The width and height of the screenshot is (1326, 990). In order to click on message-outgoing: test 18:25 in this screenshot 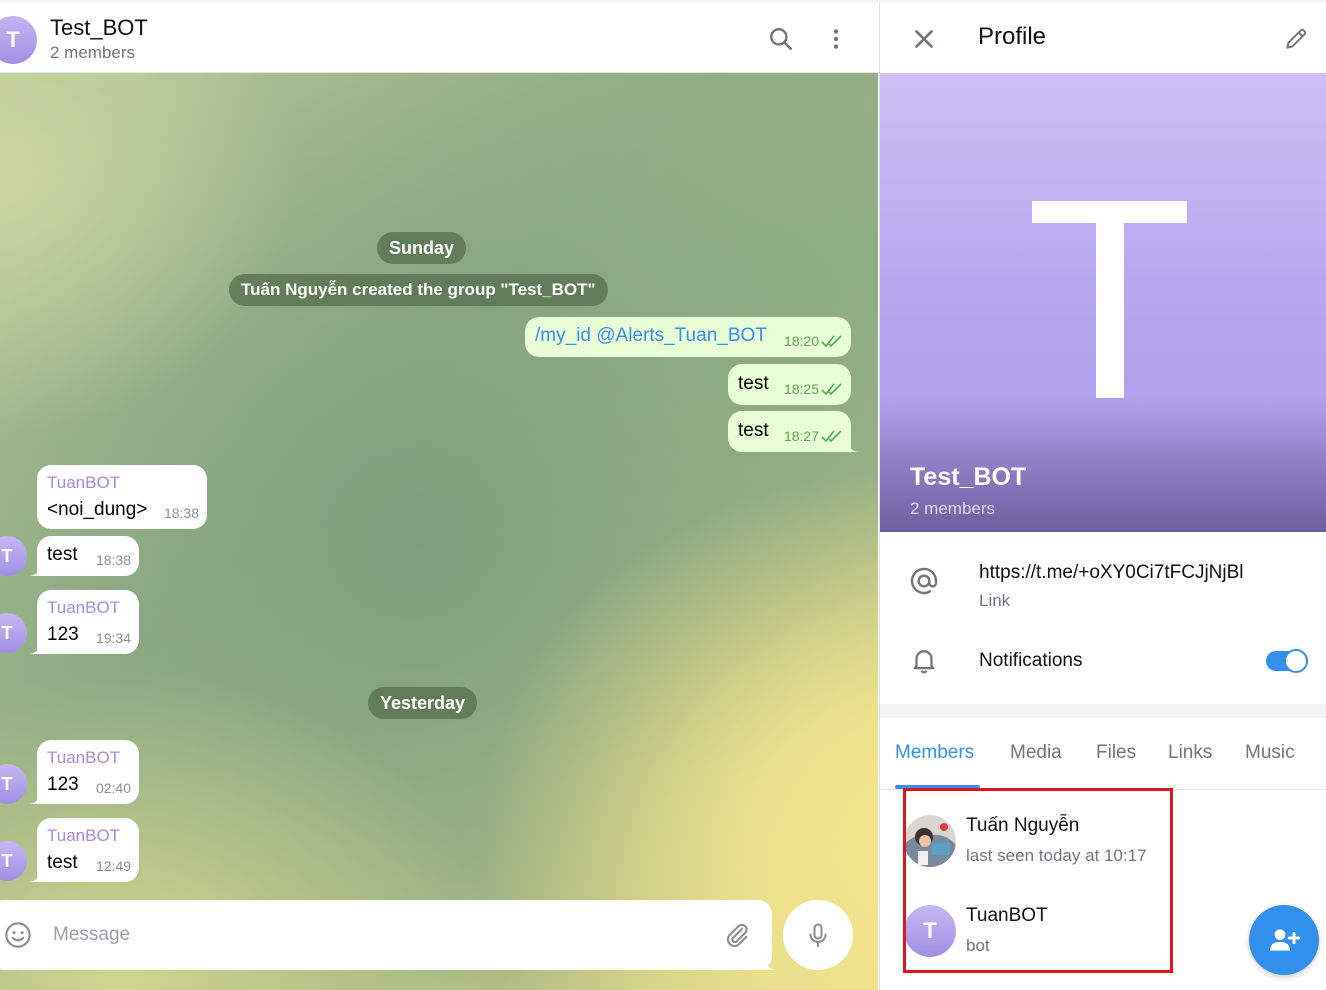, I will do `click(789, 384)`.